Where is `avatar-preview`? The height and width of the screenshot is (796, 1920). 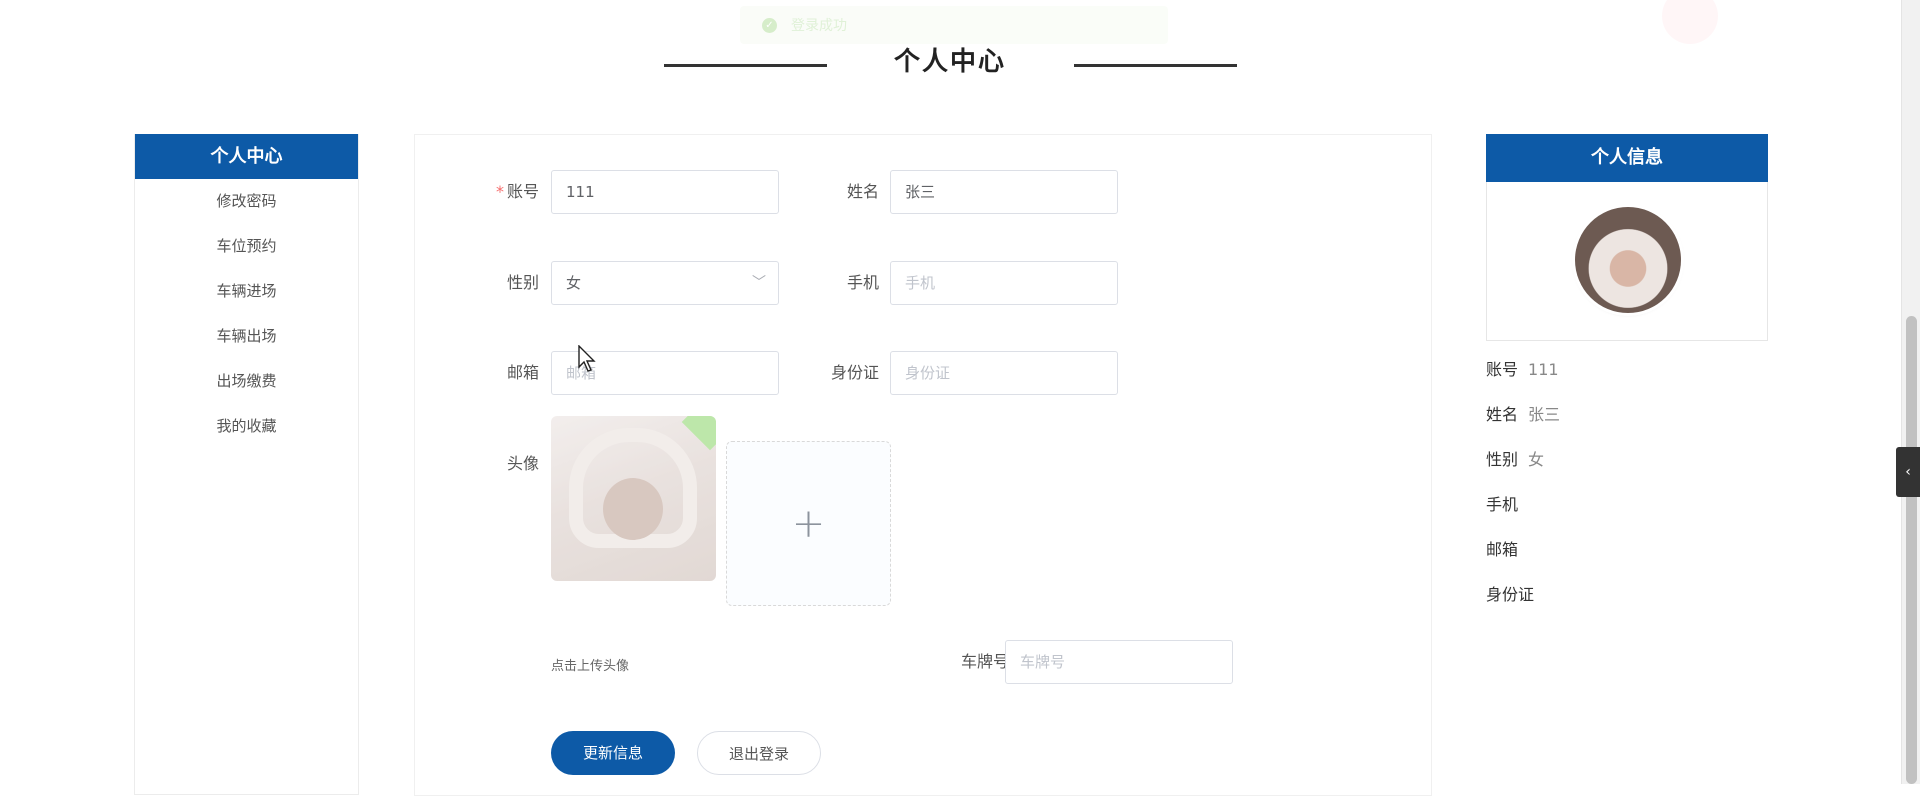
avatar-preview is located at coordinates (633, 498).